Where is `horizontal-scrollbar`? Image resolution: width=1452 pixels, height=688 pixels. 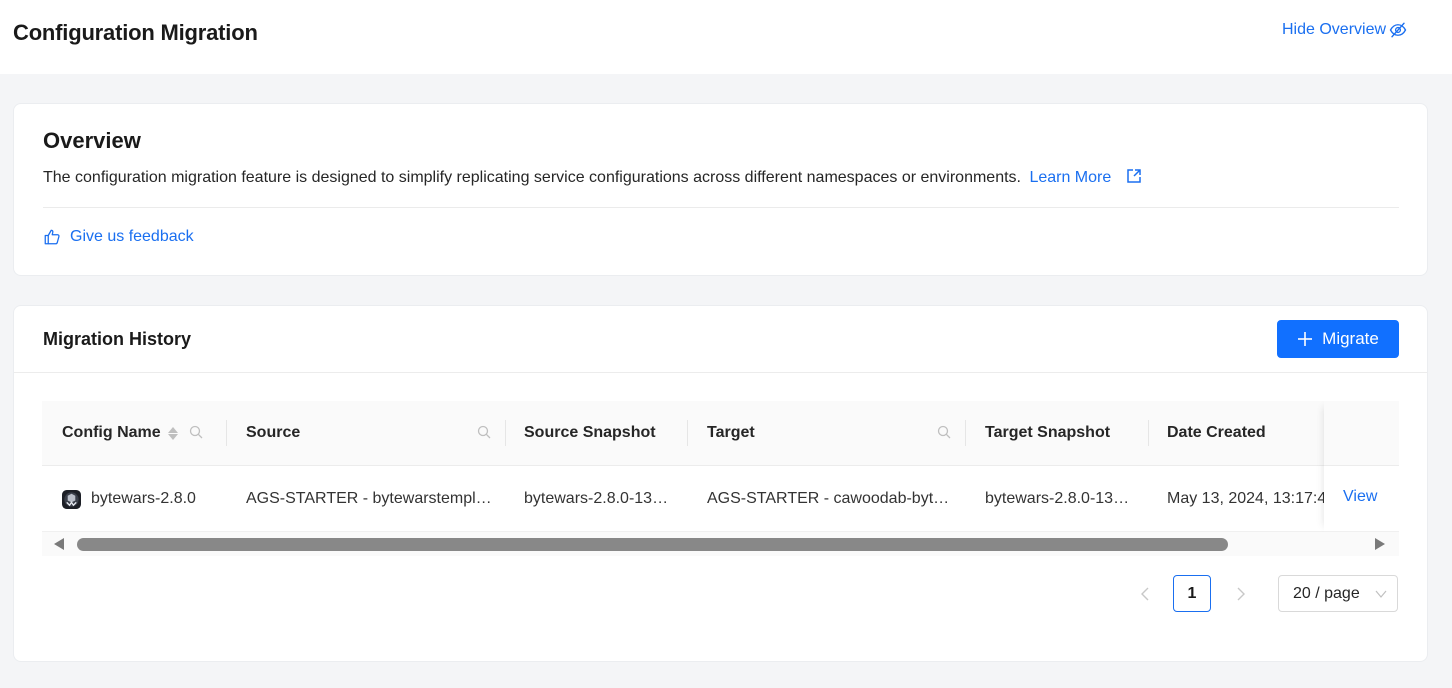
horizontal-scrollbar is located at coordinates (720, 544).